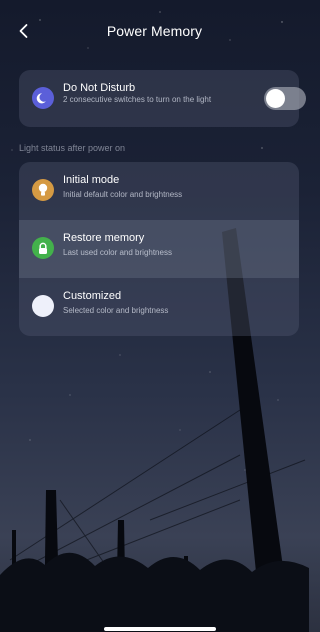 Image resolution: width=320 pixels, height=632 pixels. I want to click on mode-title: Initial mode, so click(91, 180).